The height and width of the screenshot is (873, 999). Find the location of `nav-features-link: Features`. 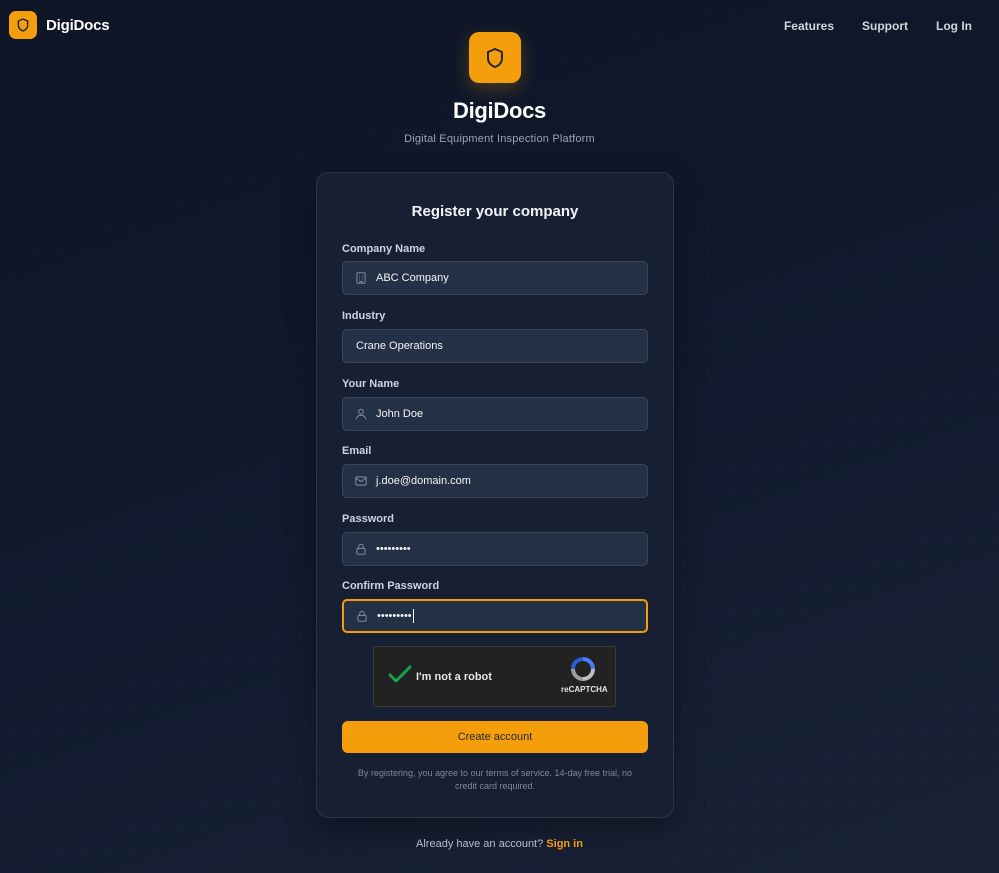

nav-features-link: Features is located at coordinates (809, 26).